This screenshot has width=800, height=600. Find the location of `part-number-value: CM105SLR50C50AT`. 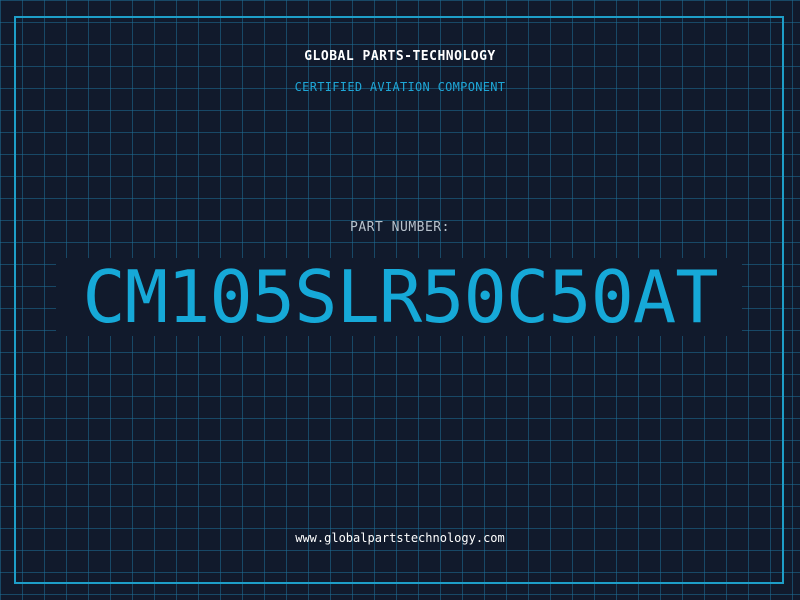

part-number-value: CM105SLR50C50AT is located at coordinates (400, 297).